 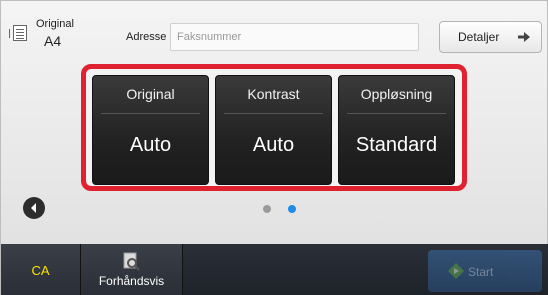 I want to click on address-input, so click(x=294, y=37).